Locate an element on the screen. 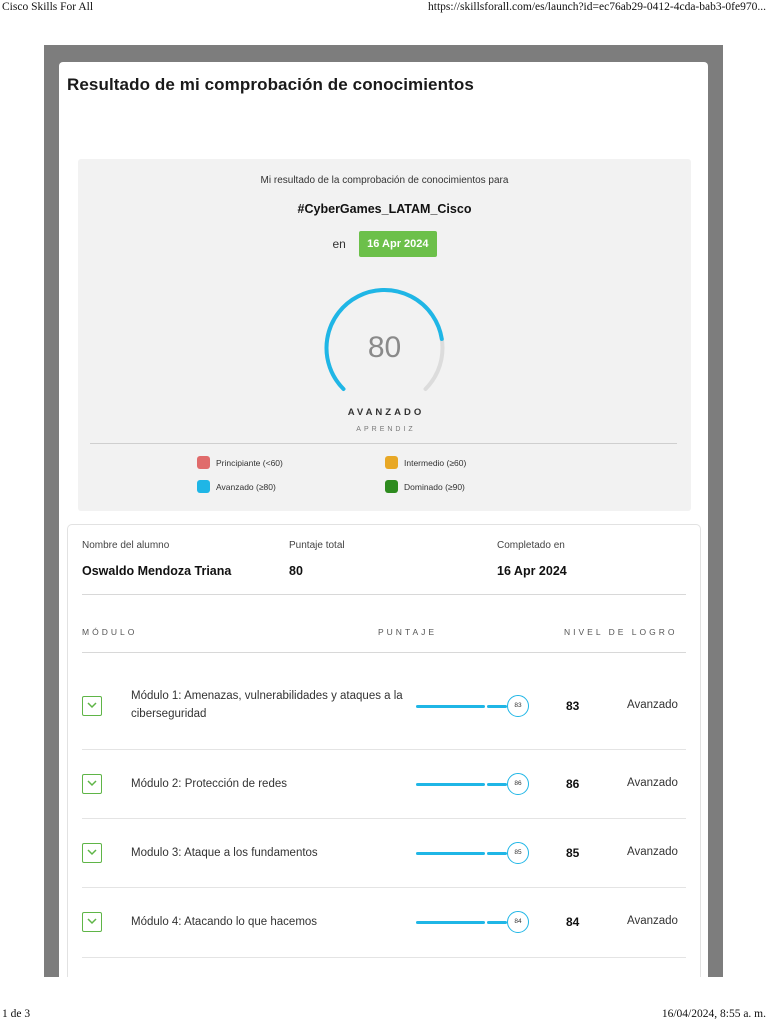 This screenshot has height=1024, width=768. module-score: 86 is located at coordinates (573, 784).